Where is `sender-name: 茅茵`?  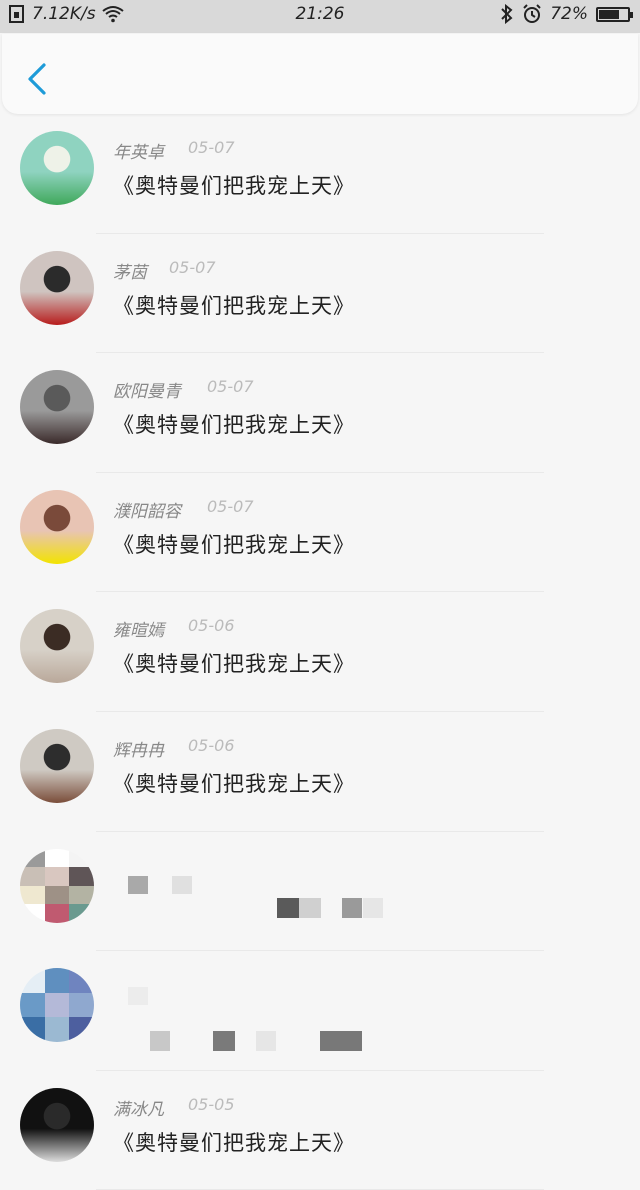 sender-name: 茅茵 is located at coordinates (130, 272).